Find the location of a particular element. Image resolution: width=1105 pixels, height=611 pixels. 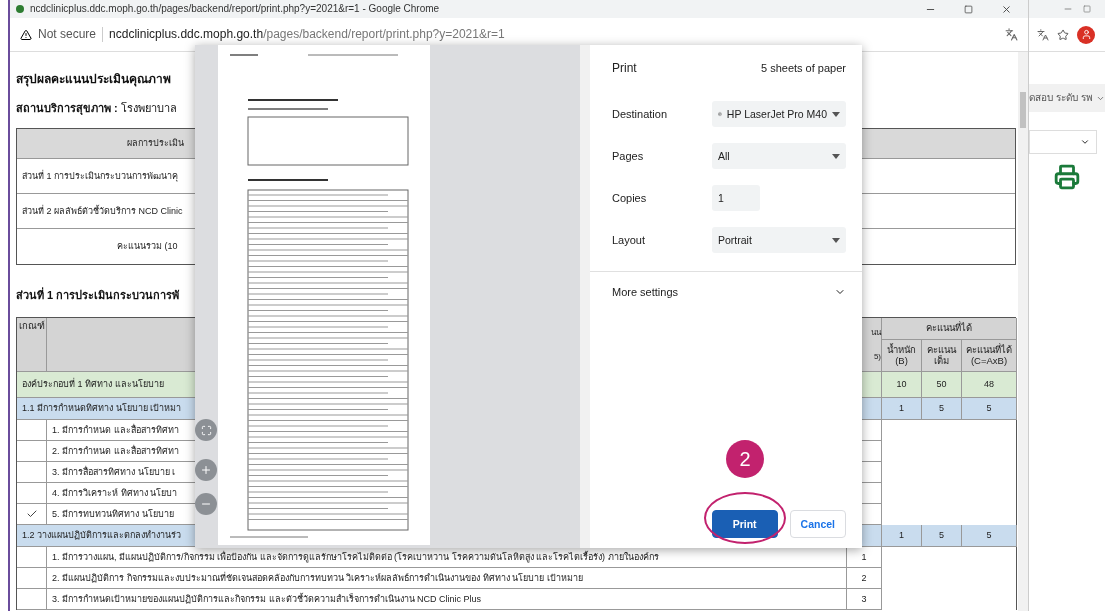

check-icon is located at coordinates (31, 514).